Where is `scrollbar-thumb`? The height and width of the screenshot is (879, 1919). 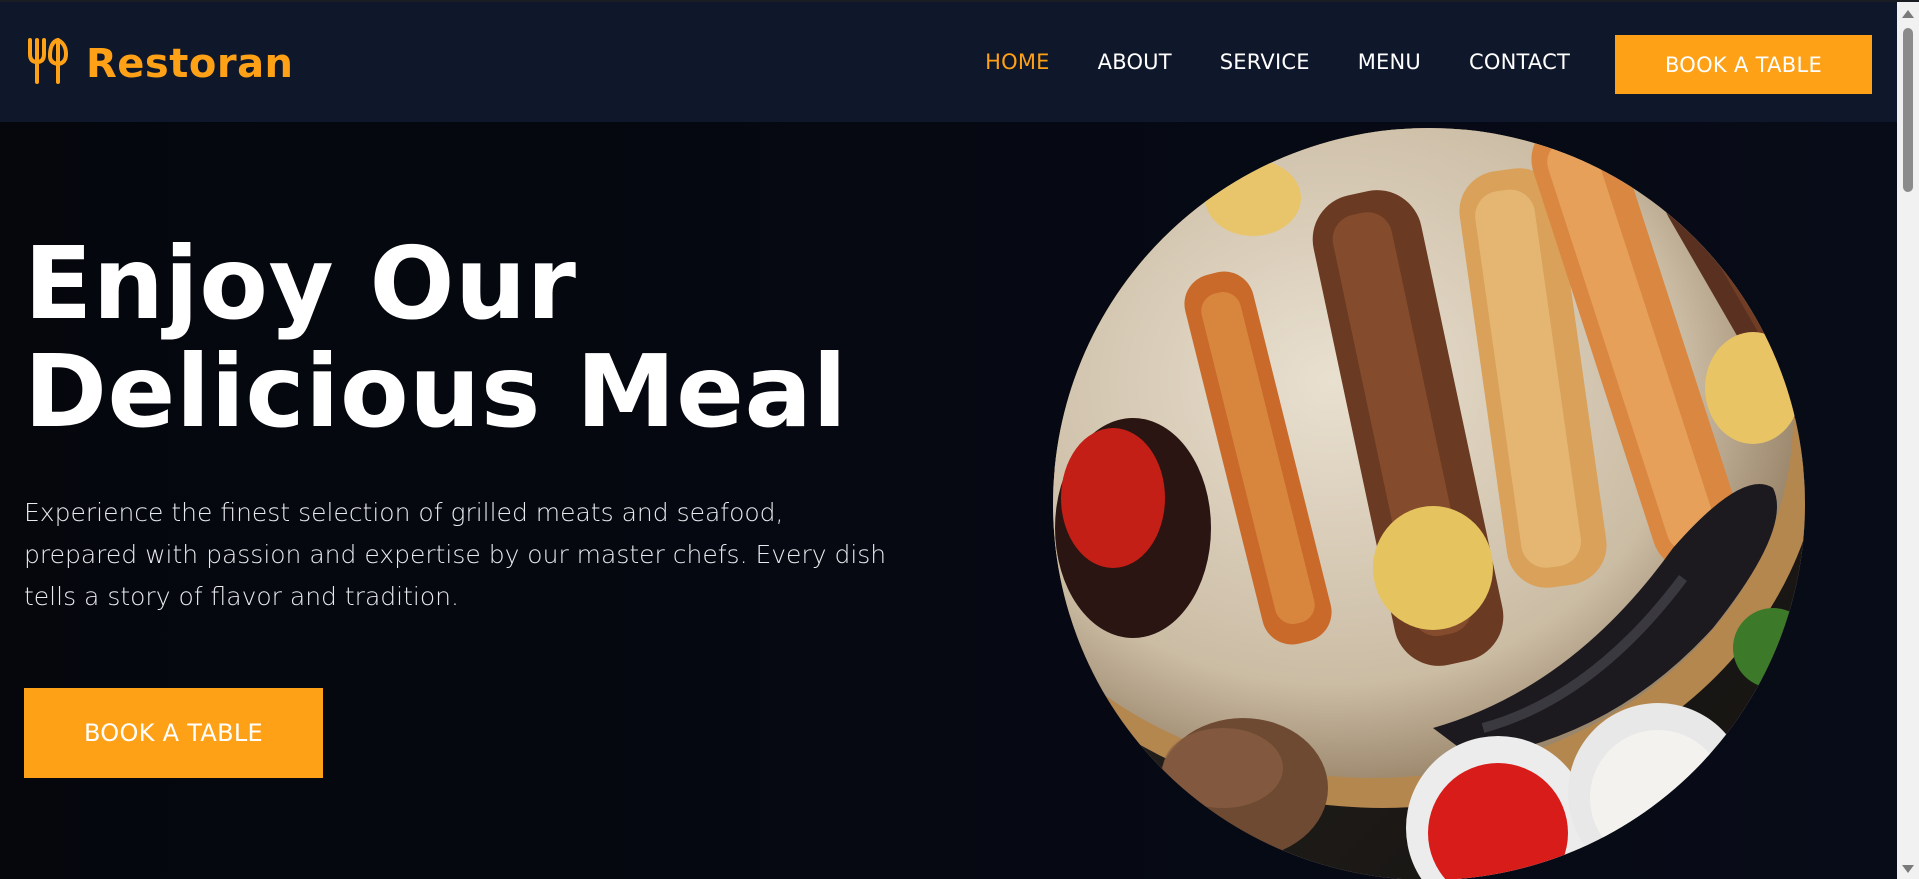 scrollbar-thumb is located at coordinates (1908, 110).